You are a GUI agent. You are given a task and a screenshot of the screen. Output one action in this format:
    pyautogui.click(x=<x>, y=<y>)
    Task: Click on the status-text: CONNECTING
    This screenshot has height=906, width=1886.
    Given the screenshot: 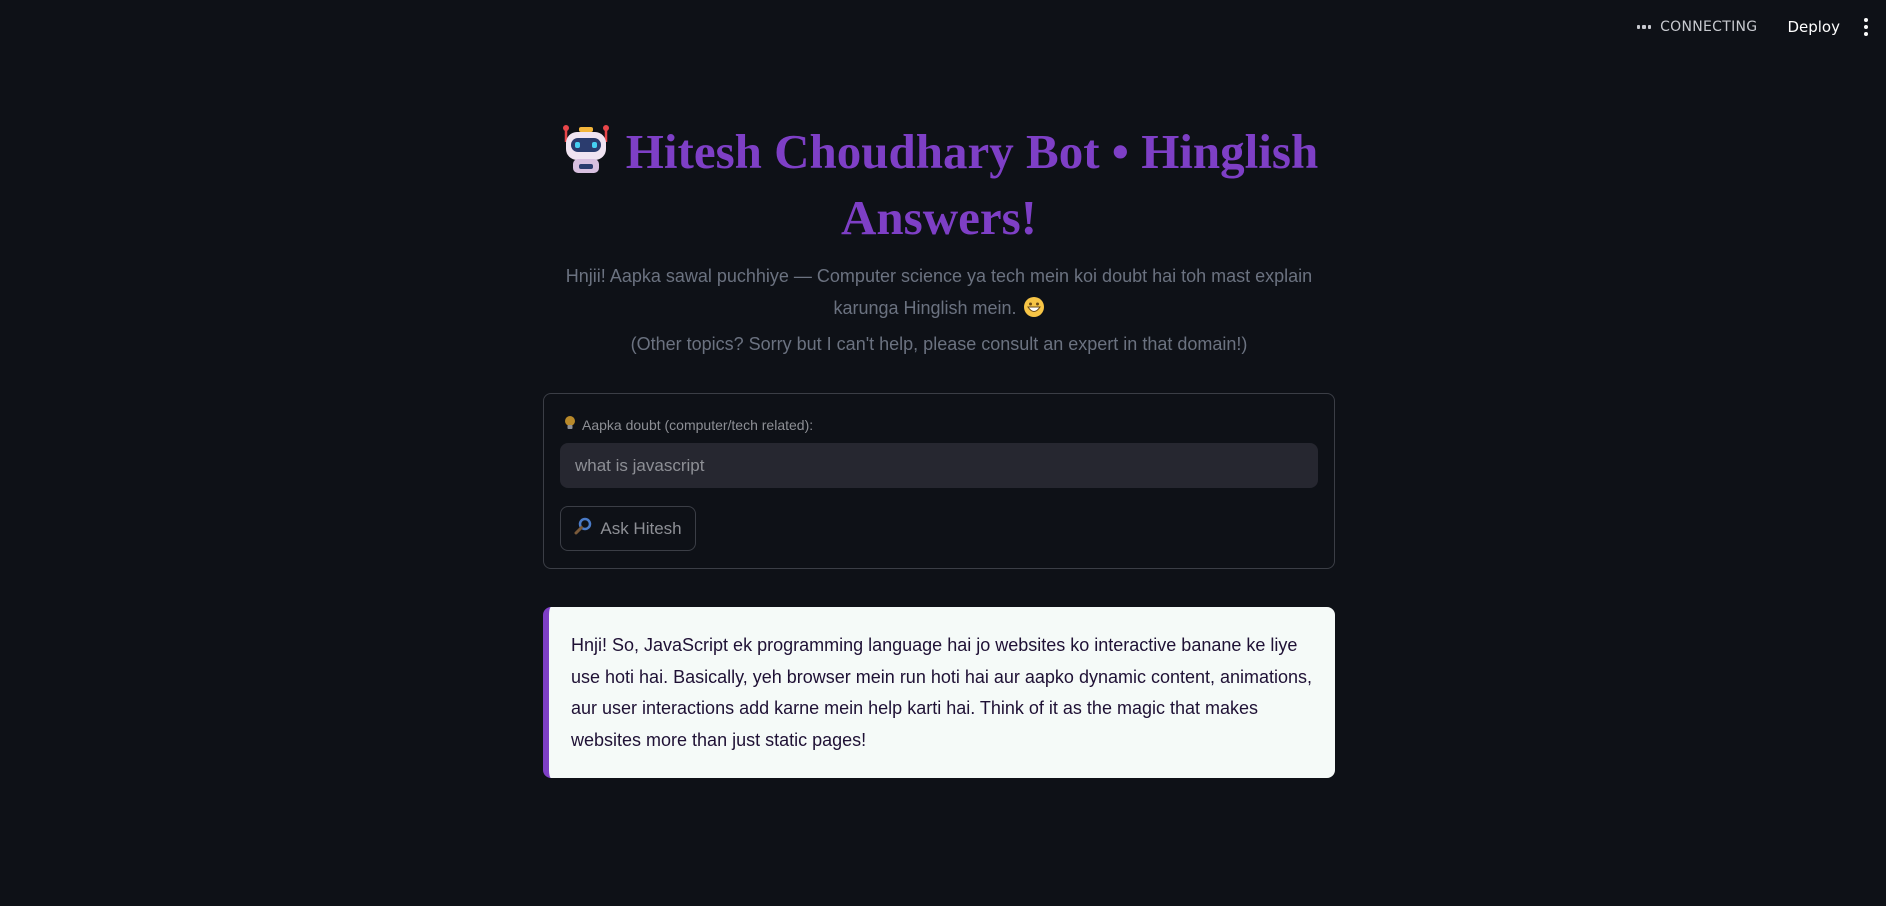 What is the action you would take?
    pyautogui.click(x=1709, y=27)
    